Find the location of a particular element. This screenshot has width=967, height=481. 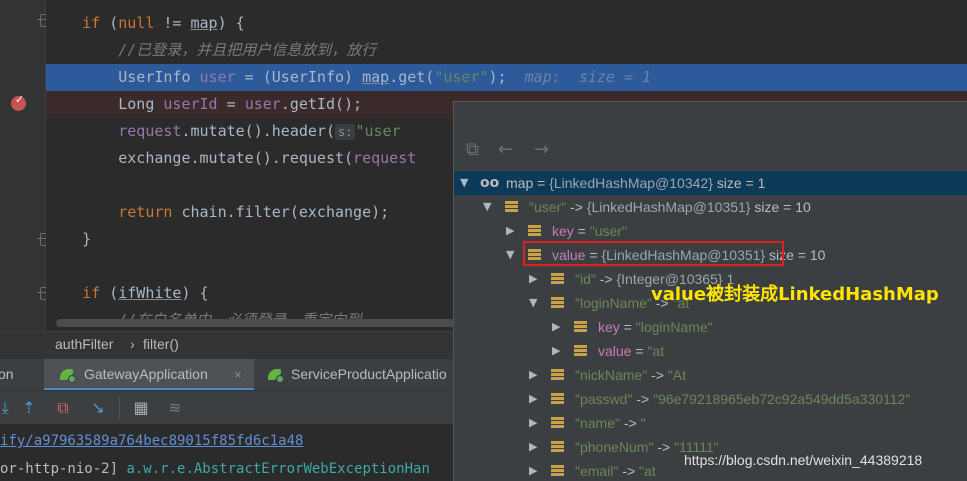

code-token: "user" is located at coordinates (461, 77).